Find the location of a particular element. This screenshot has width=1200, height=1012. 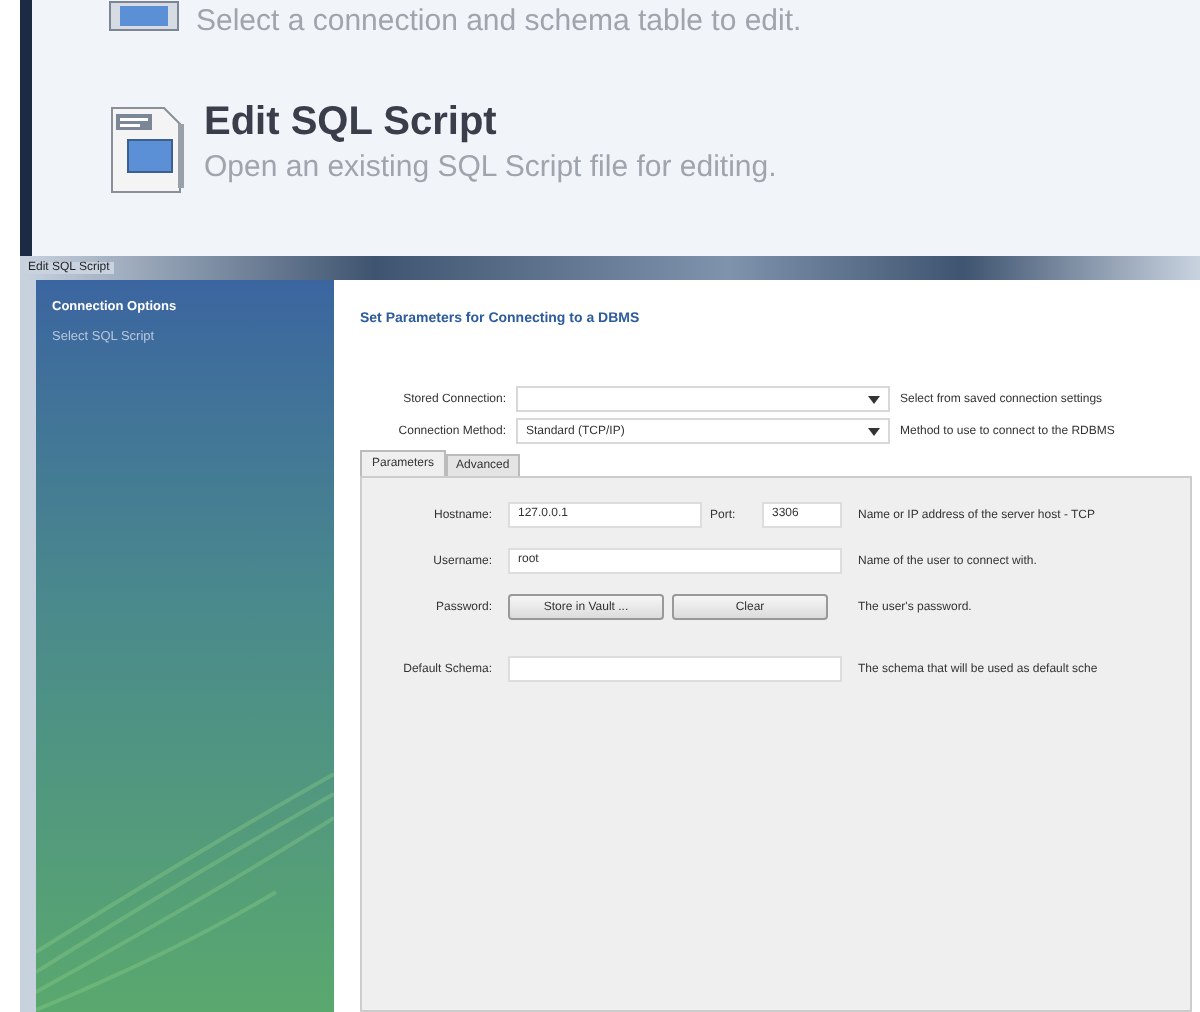

document-icon is located at coordinates (146, 18).